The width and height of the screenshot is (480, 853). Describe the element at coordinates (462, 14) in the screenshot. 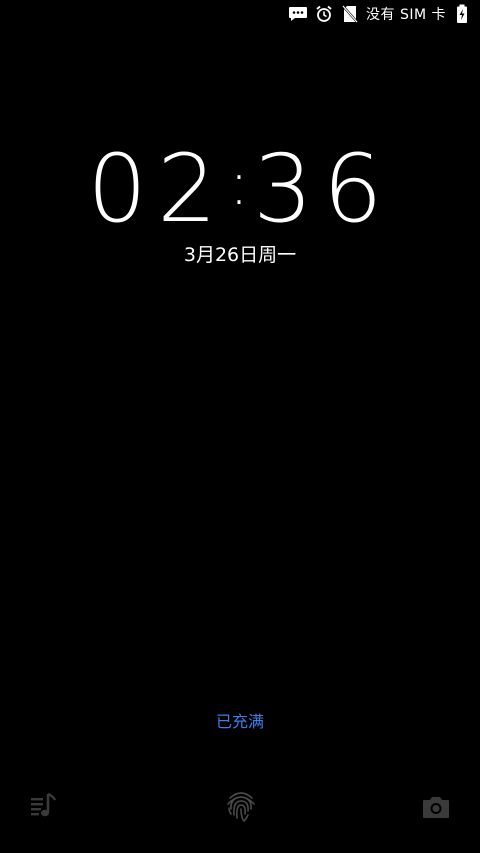

I see `battery-charging-icon` at that location.